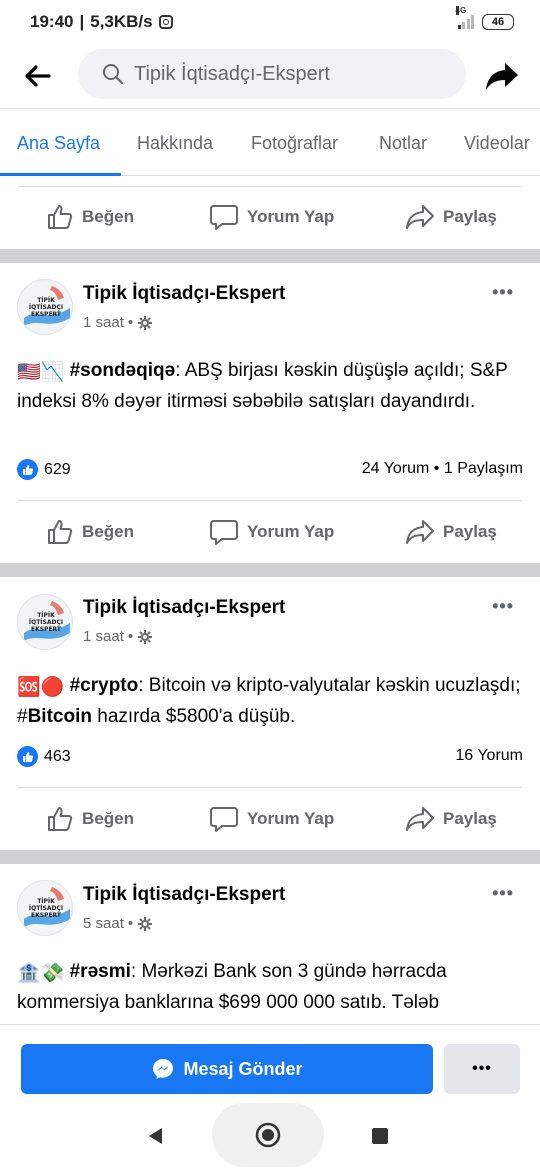 The width and height of the screenshot is (540, 1170). I want to click on send-message-button: Mesaj Gönder, so click(227, 1069).